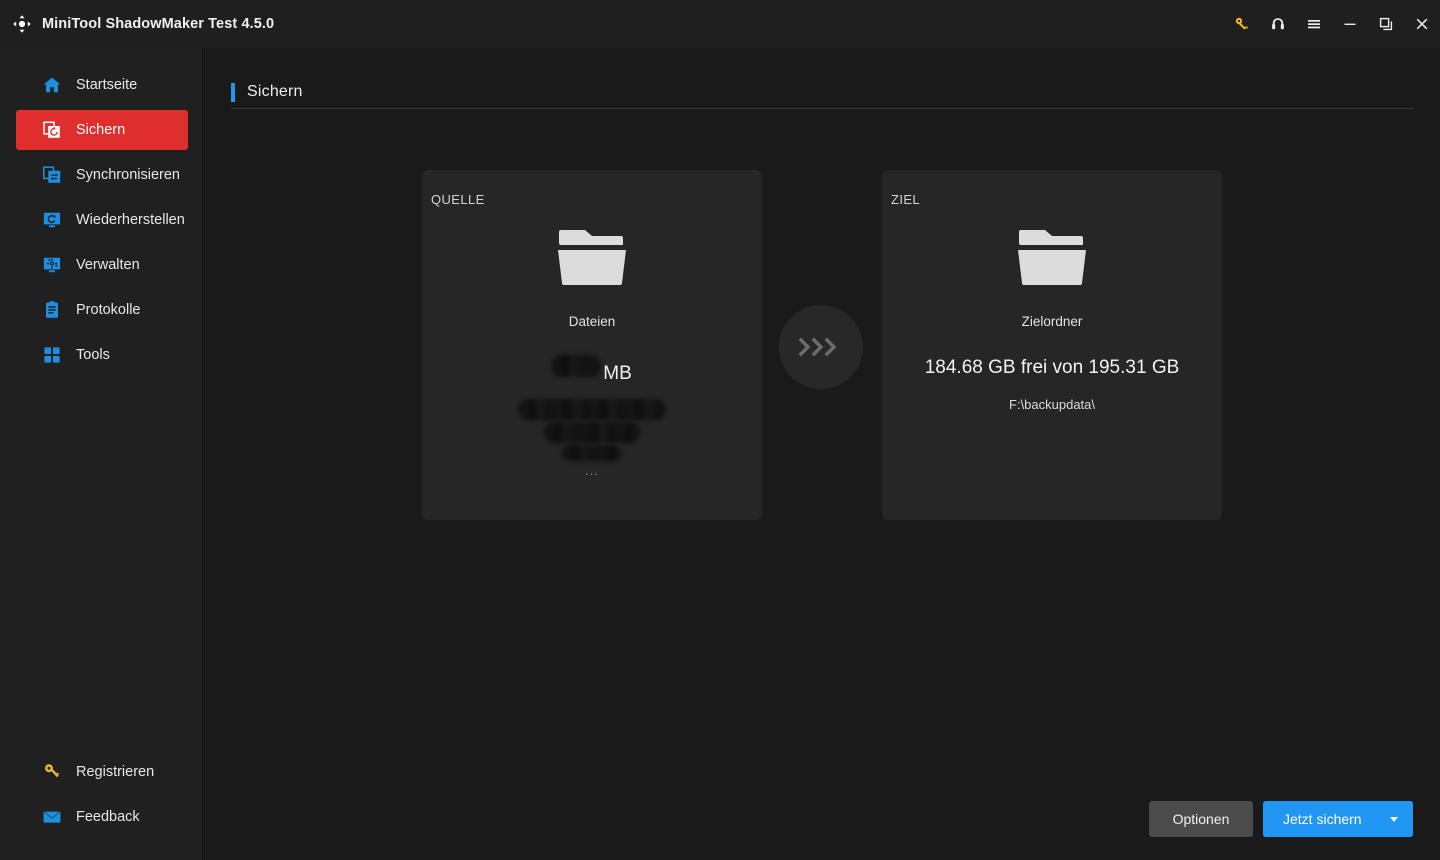  I want to click on sidebar-item-label: Protokolle, so click(108, 310).